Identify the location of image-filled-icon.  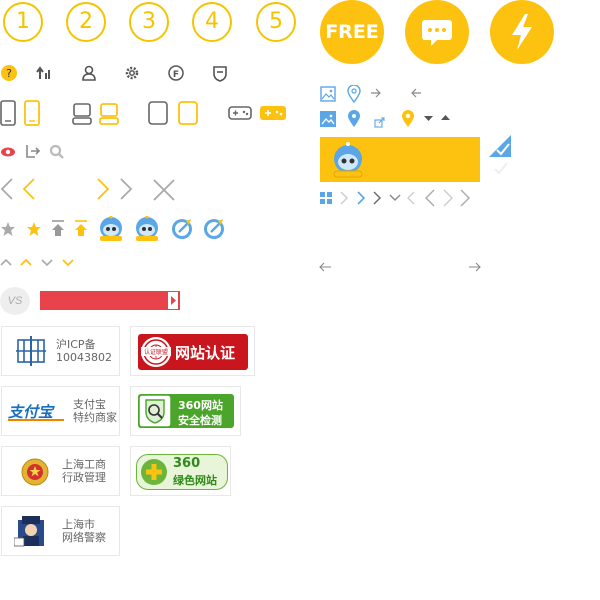
(328, 119).